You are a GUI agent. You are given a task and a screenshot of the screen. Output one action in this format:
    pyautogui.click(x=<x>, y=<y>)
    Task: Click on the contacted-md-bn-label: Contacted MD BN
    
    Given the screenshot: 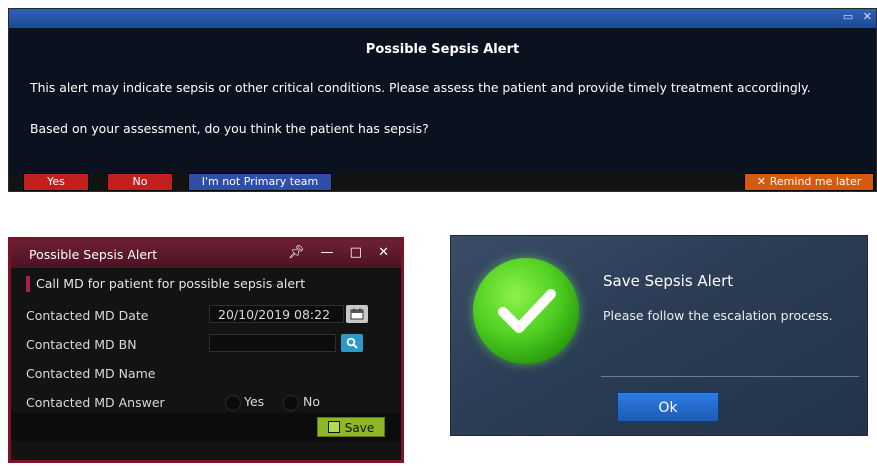 What is the action you would take?
    pyautogui.click(x=81, y=344)
    